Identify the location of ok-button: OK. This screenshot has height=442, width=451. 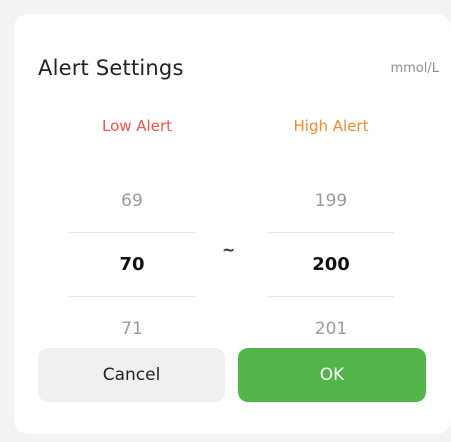
(332, 375).